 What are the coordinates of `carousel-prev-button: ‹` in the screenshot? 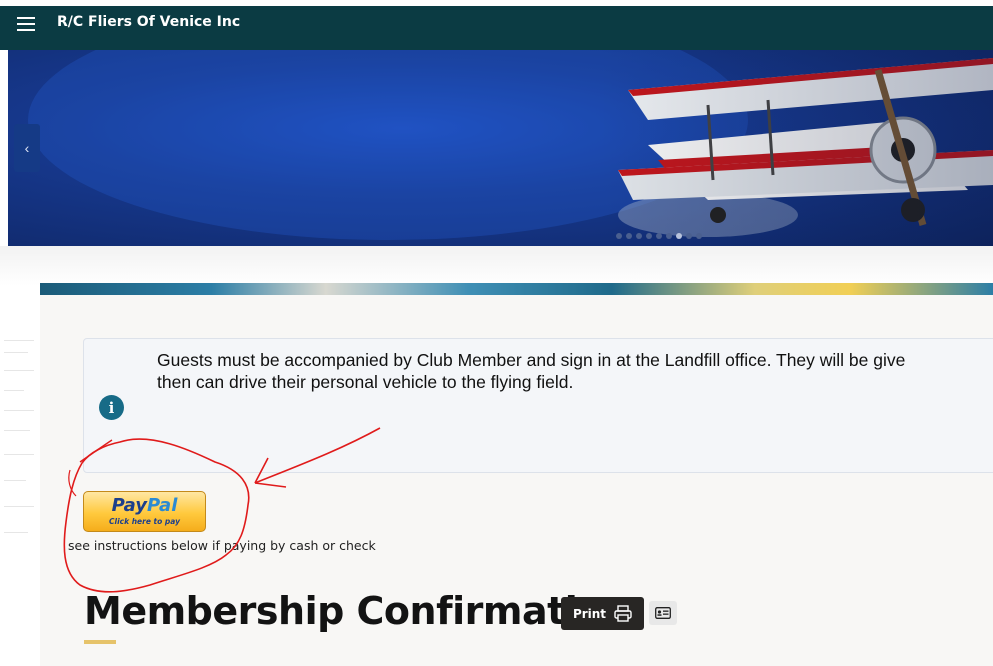 It's located at (27, 148).